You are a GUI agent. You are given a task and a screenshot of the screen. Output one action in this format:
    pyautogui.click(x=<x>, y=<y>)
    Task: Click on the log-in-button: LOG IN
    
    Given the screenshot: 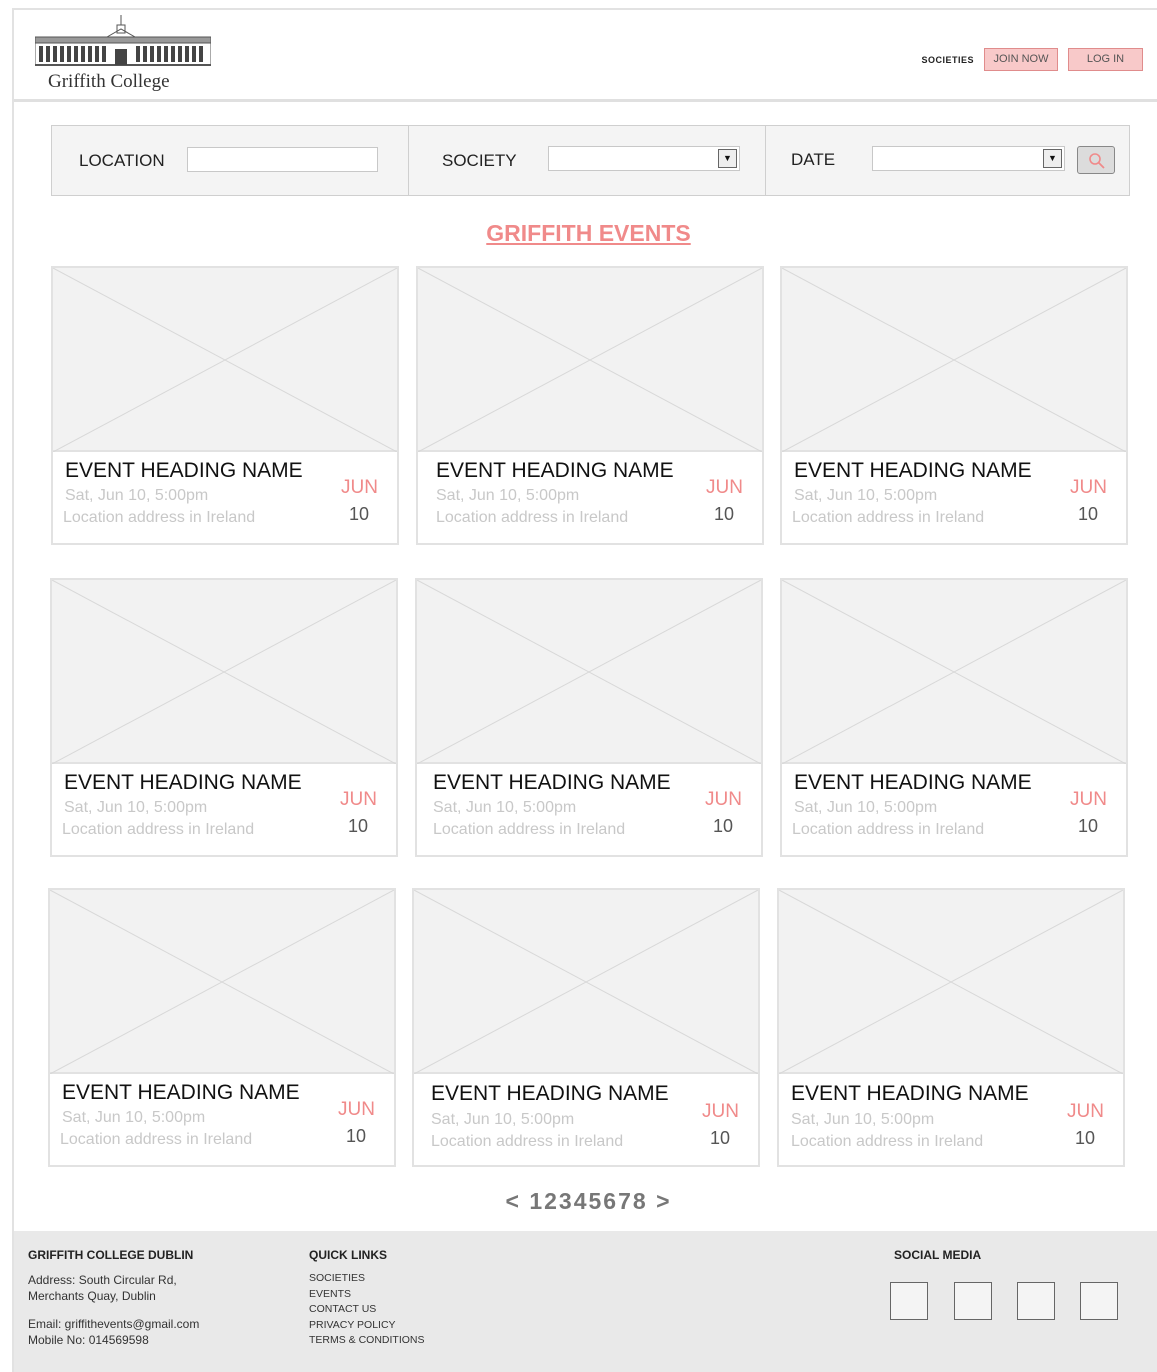 What is the action you would take?
    pyautogui.click(x=1105, y=59)
    